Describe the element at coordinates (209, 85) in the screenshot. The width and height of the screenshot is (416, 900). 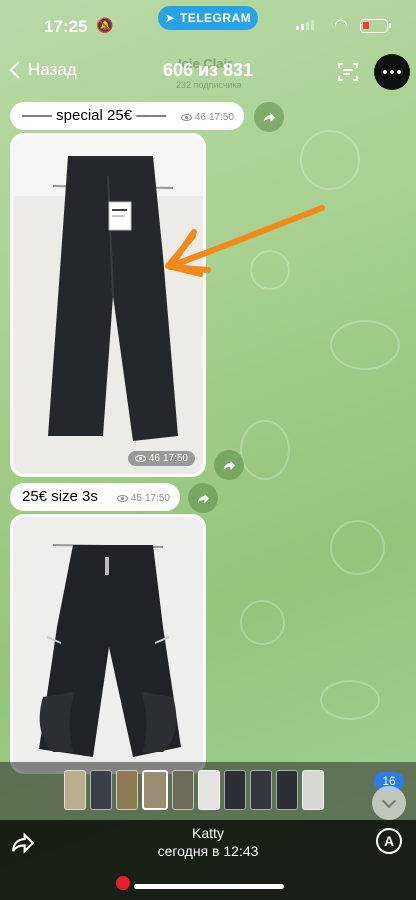
I see `channel-subtitle: 232 подписчика` at that location.